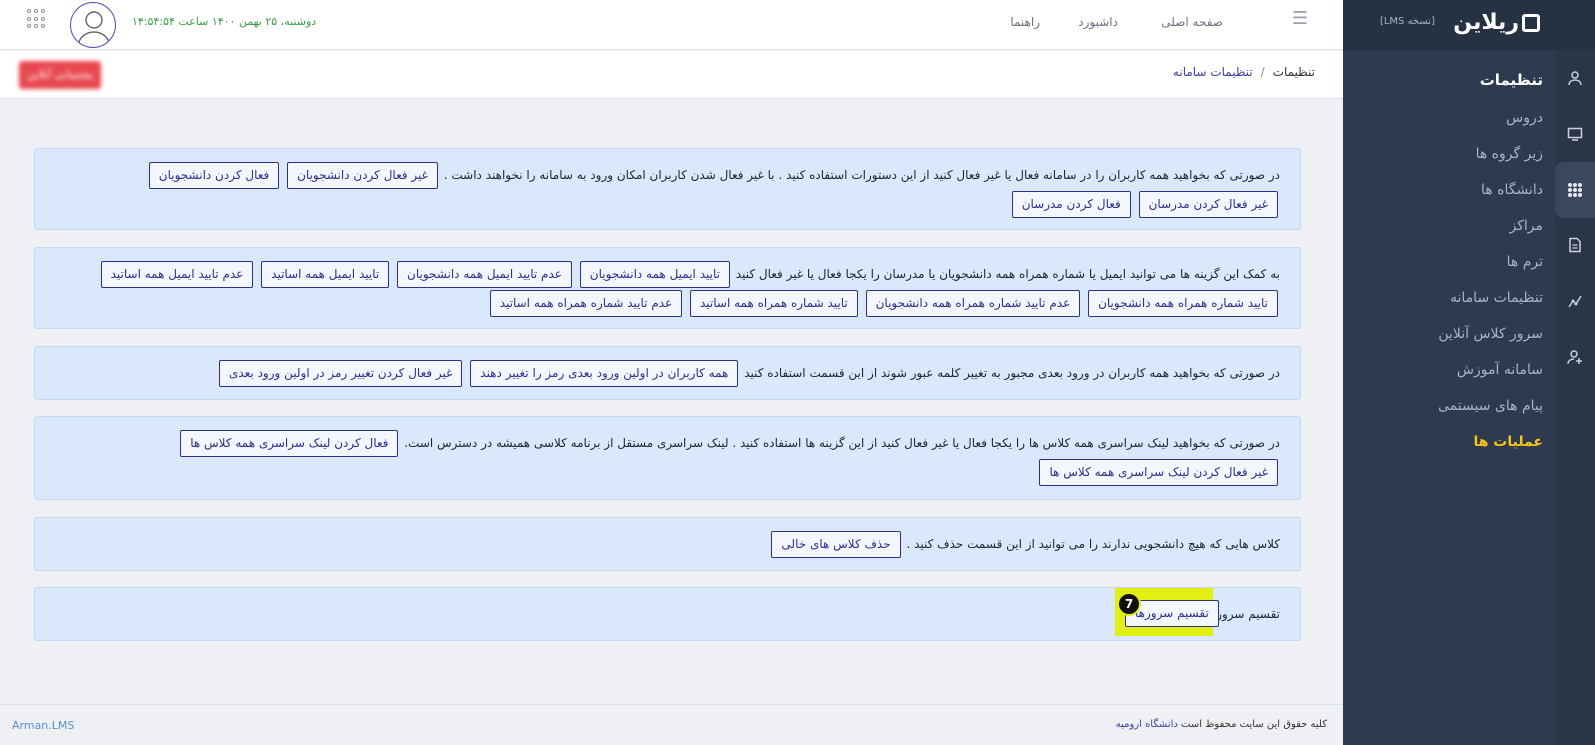  What do you see at coordinates (667, 614) in the screenshot?
I see `panel-divide-servers: تقسیم سرورها` at bounding box center [667, 614].